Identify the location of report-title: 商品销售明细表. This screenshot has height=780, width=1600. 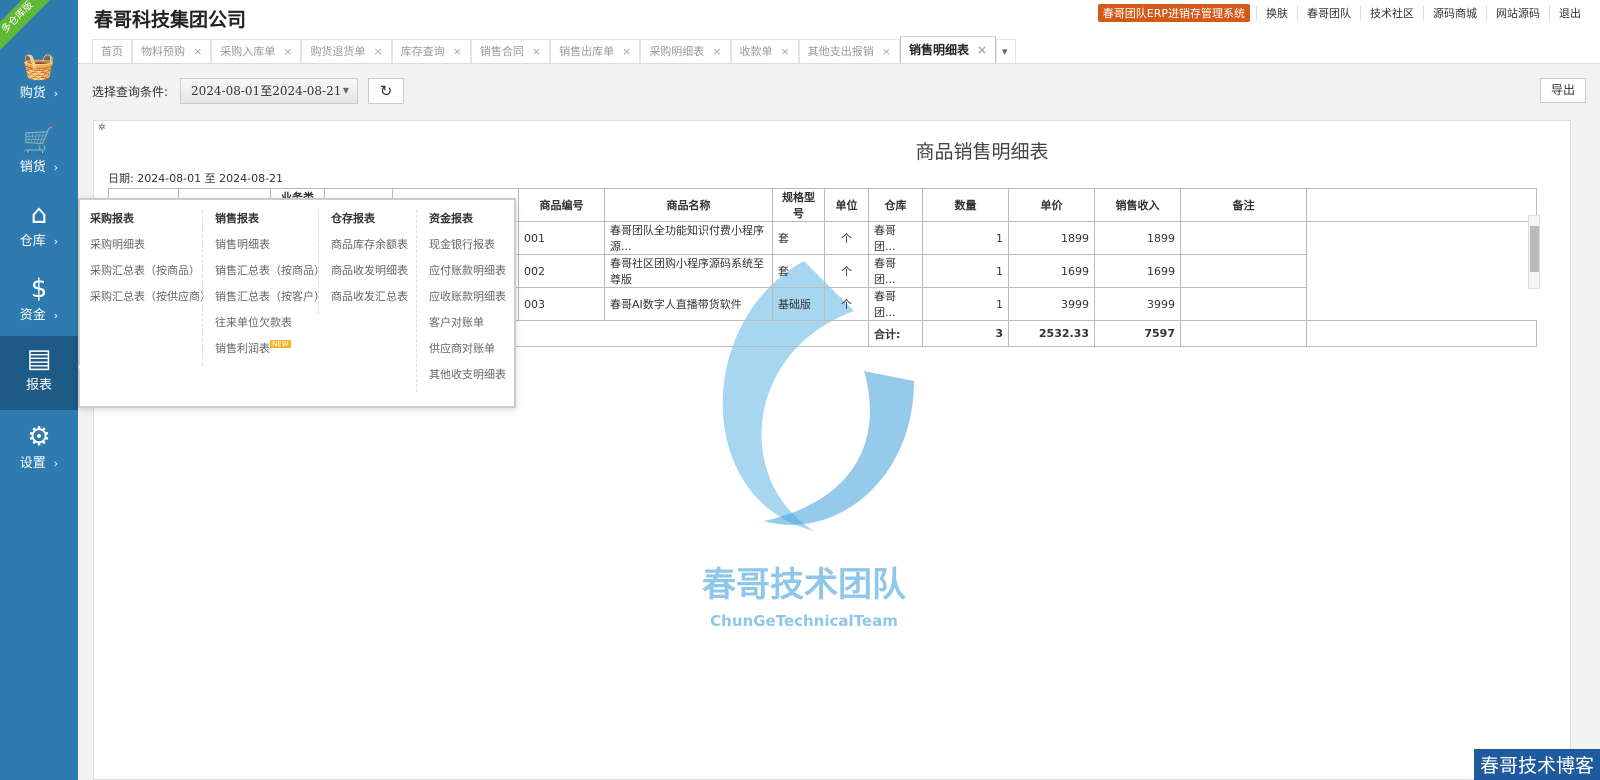
(982, 152).